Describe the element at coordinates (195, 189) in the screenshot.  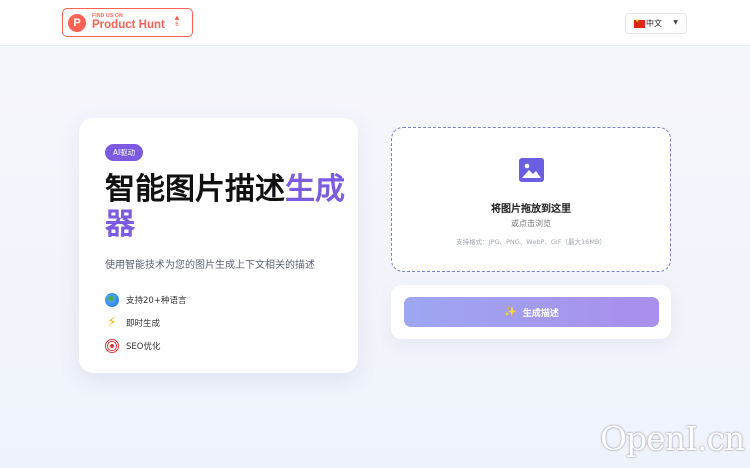
I see `headline-main: 智能图片描述` at that location.